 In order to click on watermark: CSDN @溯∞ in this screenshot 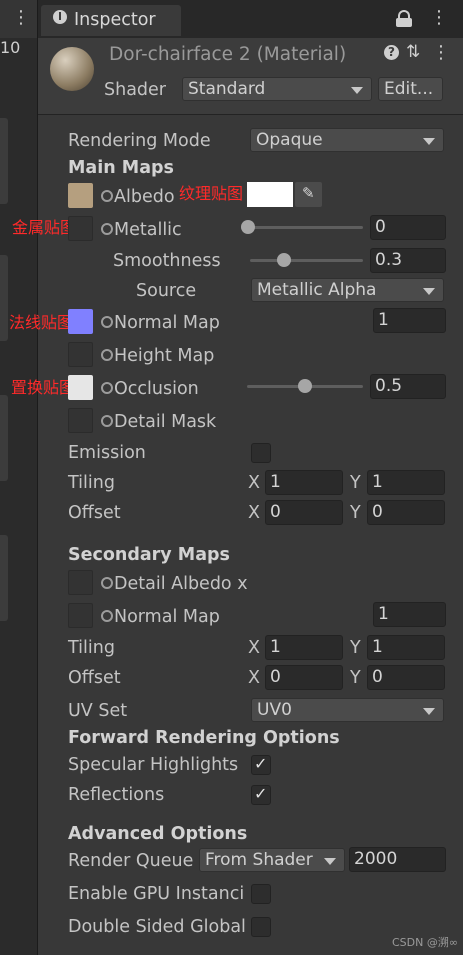, I will do `click(425, 942)`.